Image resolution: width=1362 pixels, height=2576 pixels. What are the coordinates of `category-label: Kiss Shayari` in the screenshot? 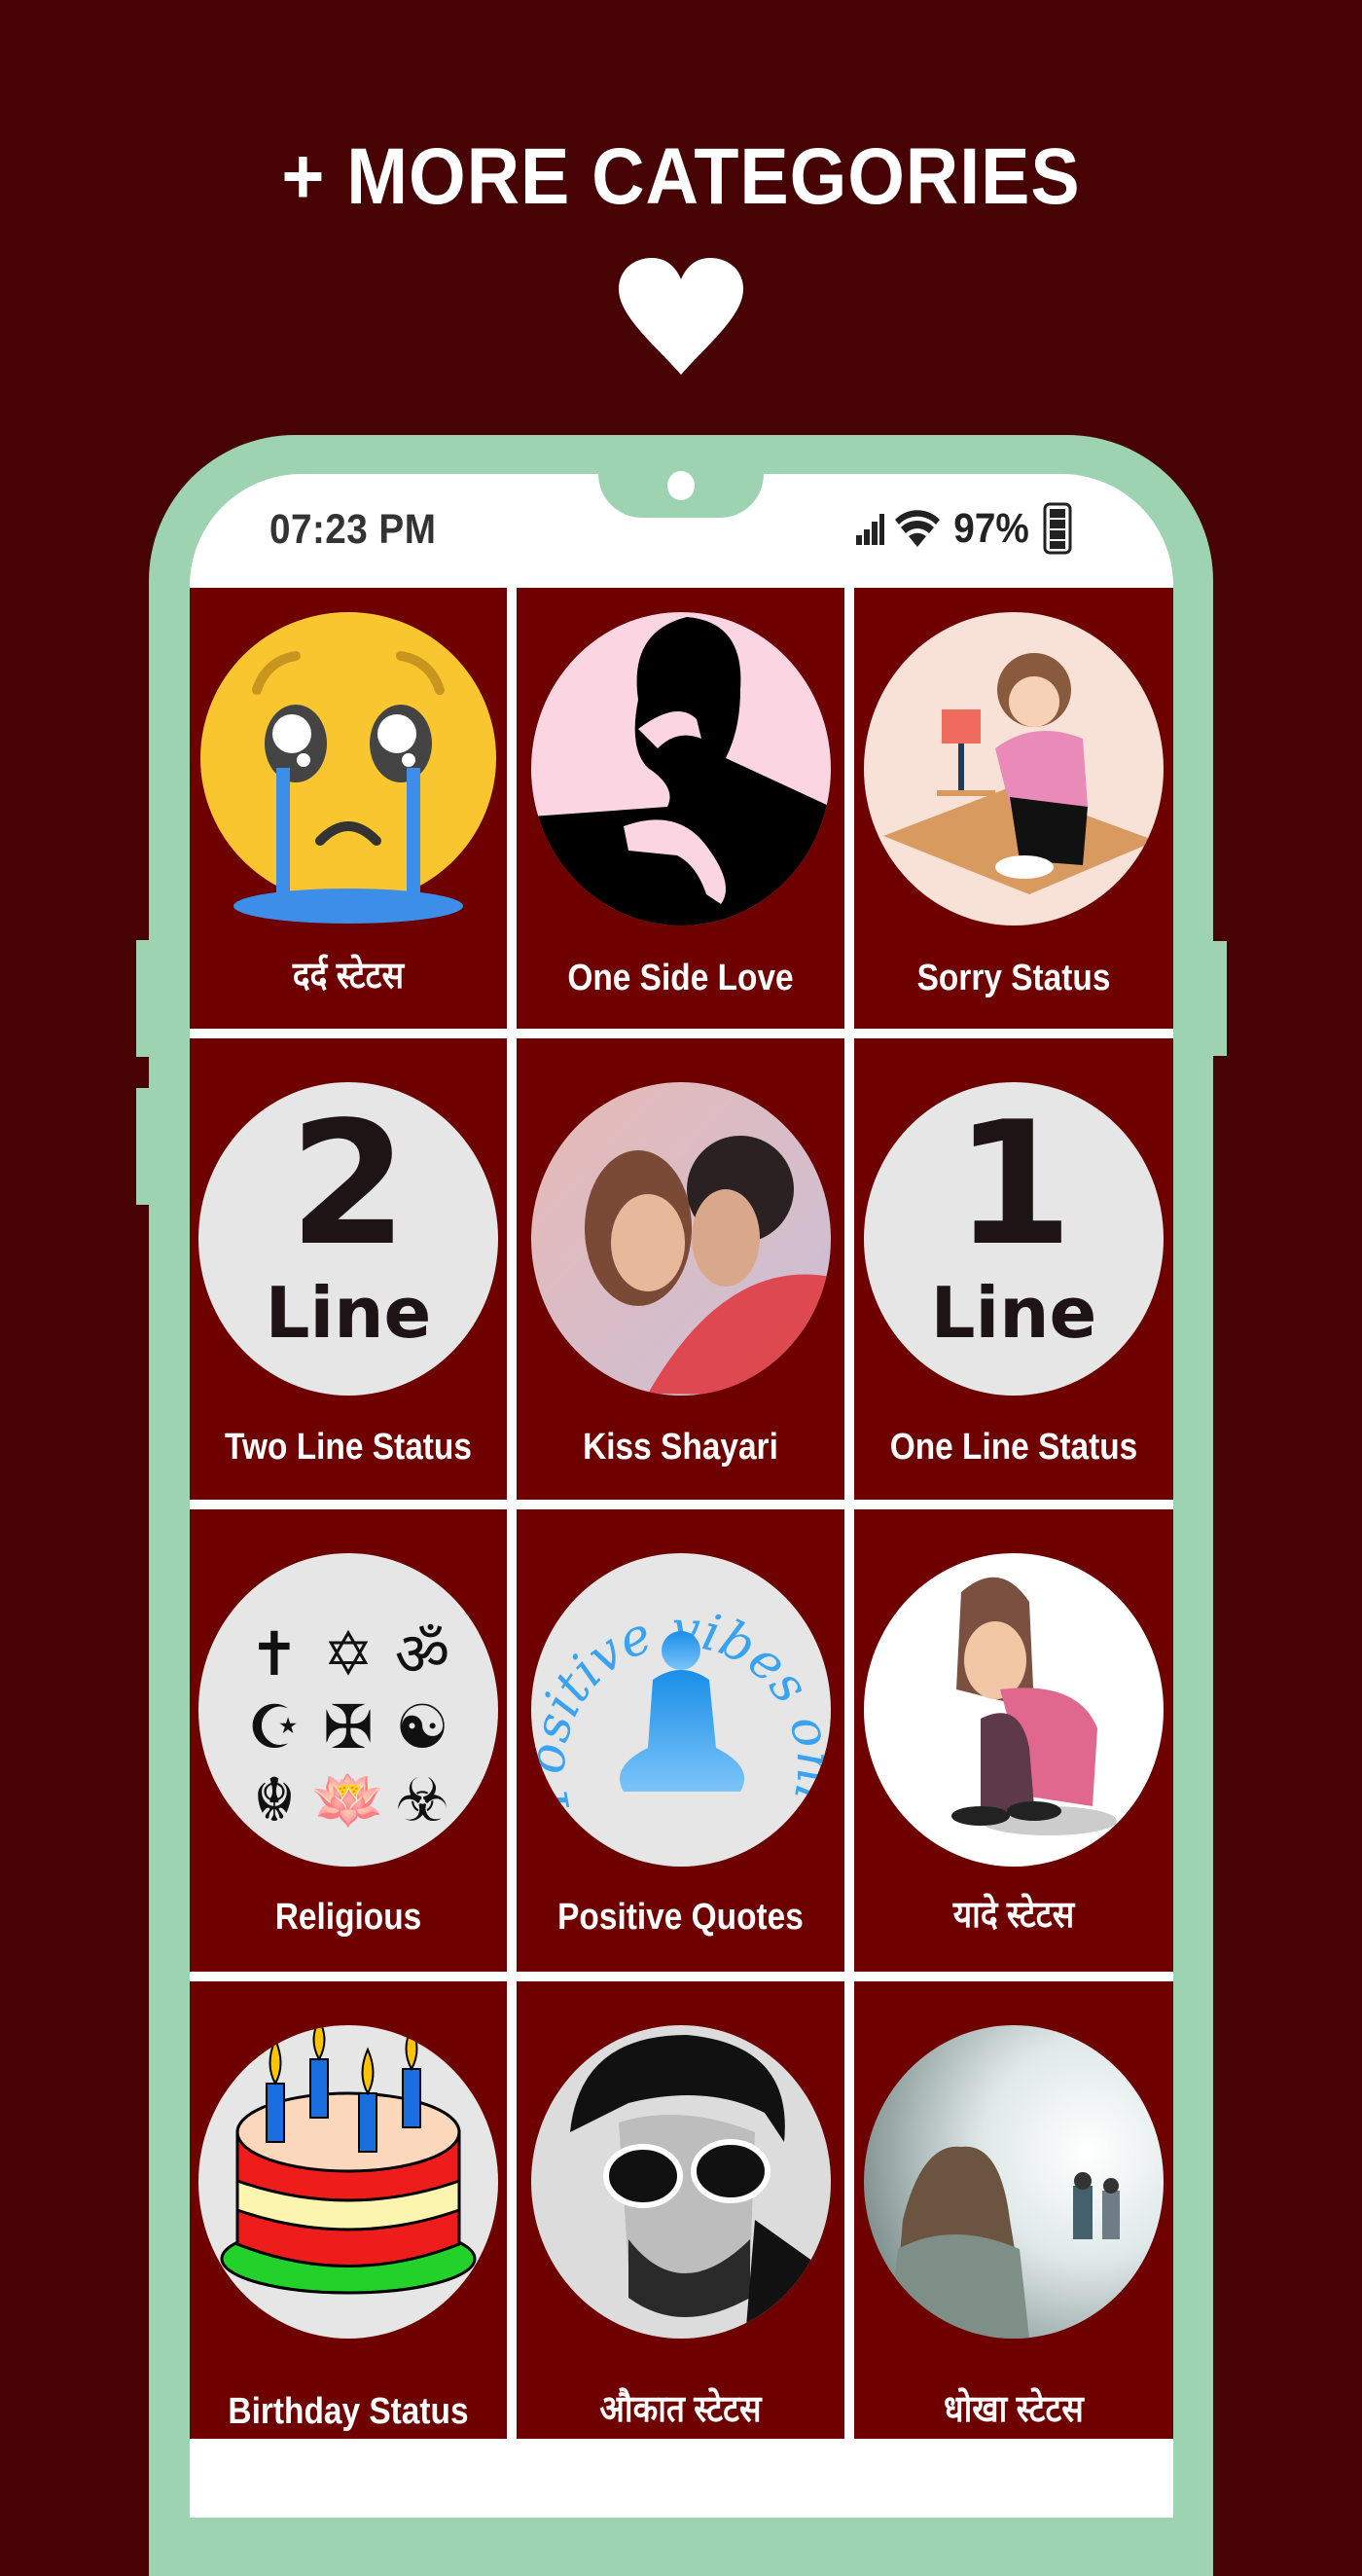 It's located at (680, 1447).